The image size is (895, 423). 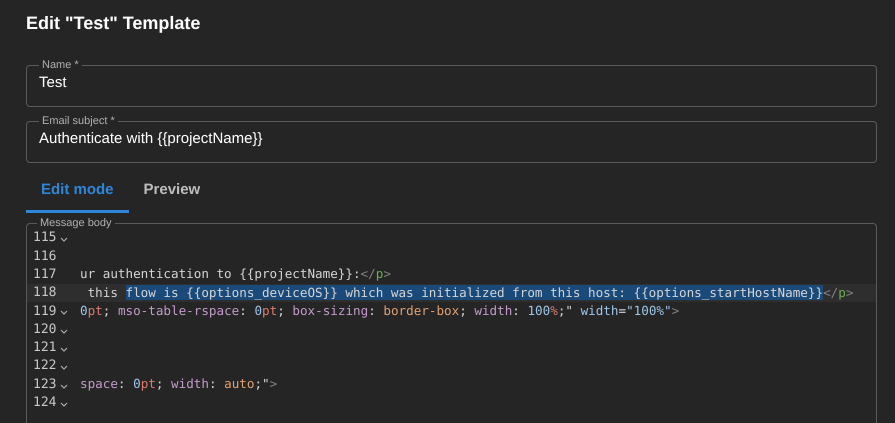 I want to click on field-value: Test, so click(x=451, y=83).